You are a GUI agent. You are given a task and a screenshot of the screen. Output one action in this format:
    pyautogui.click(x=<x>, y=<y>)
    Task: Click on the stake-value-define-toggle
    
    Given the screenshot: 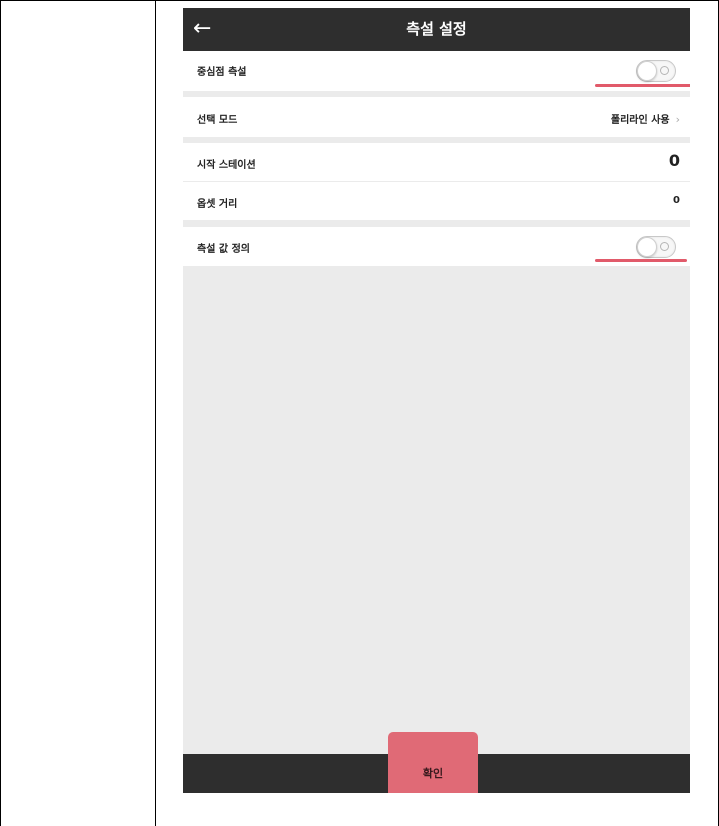 What is the action you would take?
    pyautogui.click(x=656, y=247)
    